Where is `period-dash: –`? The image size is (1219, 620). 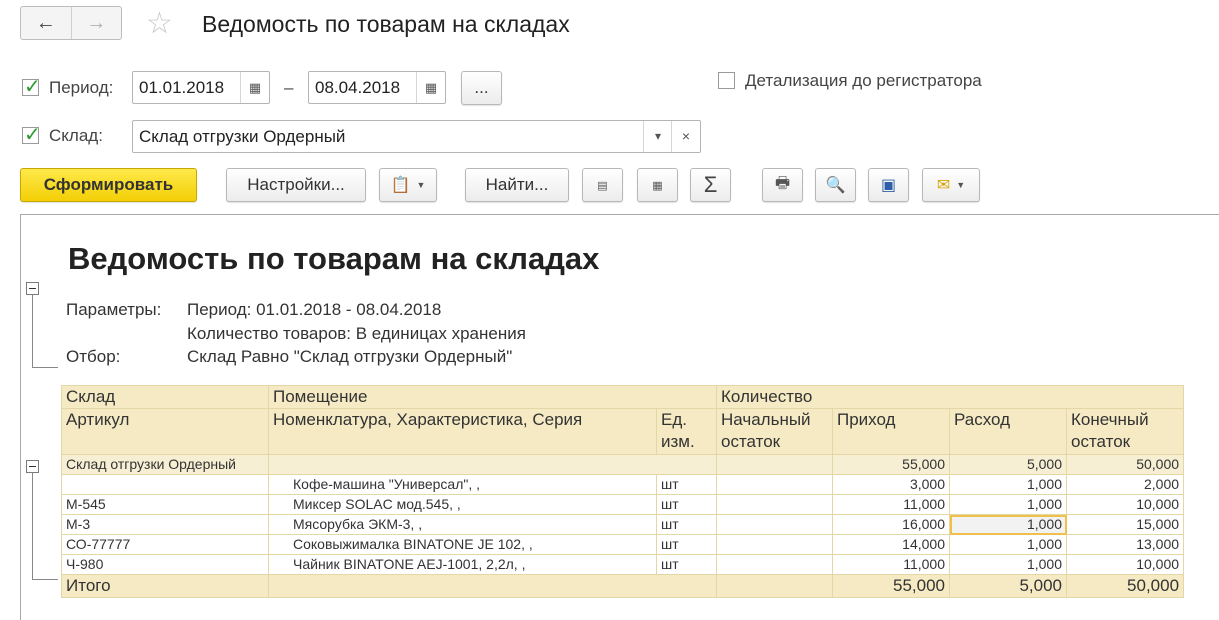
period-dash: – is located at coordinates (289, 87).